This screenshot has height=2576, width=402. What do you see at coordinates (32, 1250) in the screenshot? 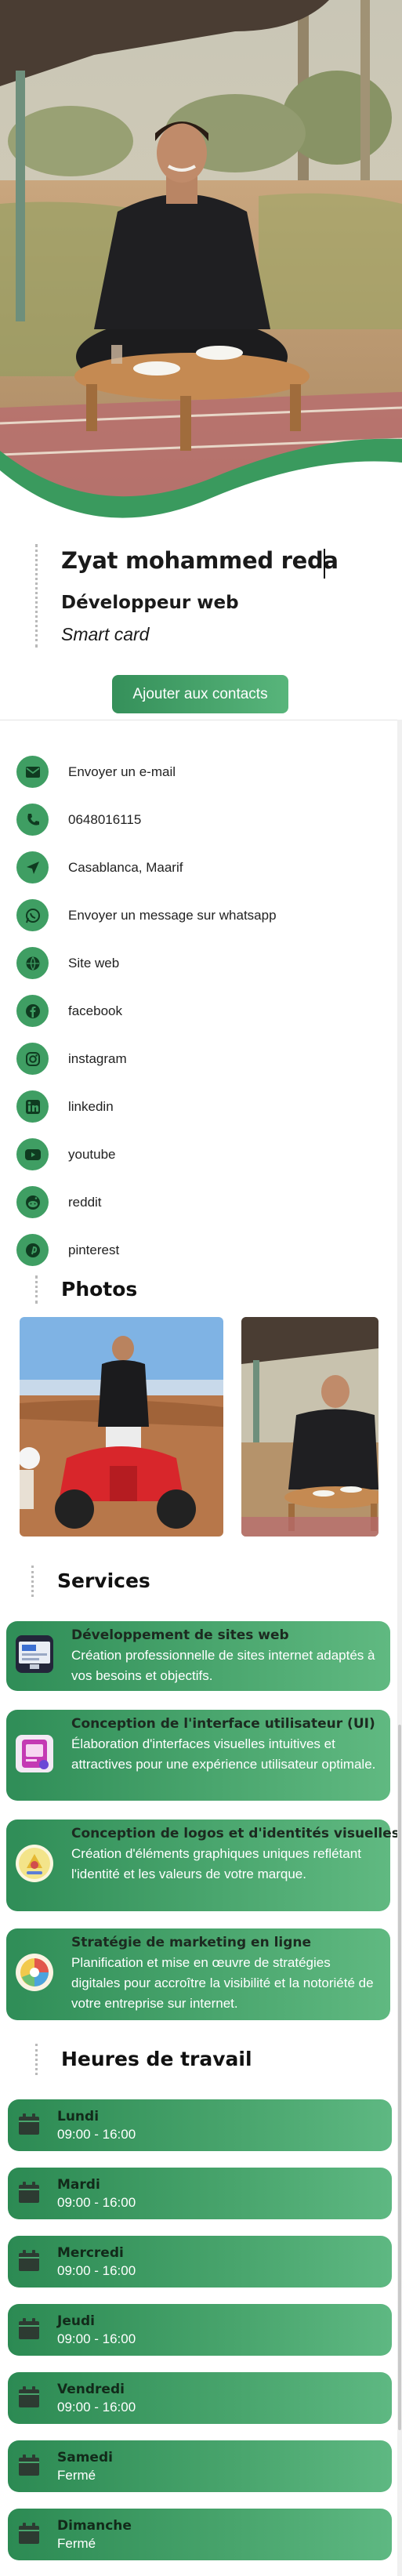
I see `pinterest-icon` at bounding box center [32, 1250].